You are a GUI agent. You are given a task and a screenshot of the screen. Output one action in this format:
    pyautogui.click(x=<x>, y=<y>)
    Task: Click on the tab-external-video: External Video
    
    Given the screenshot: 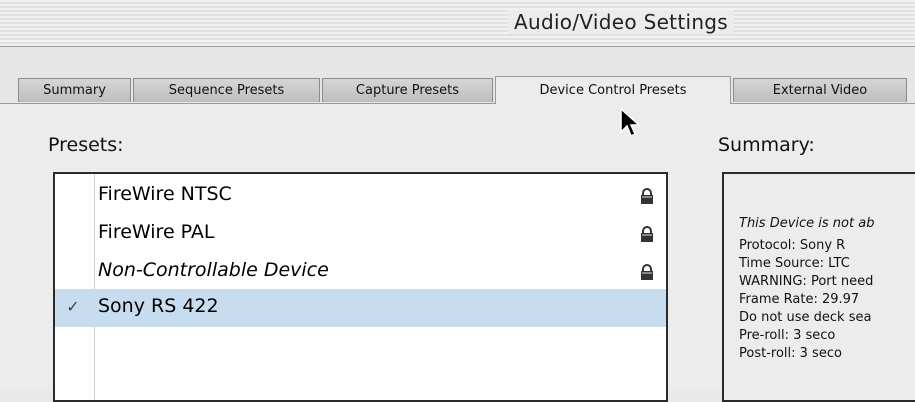 What is the action you would take?
    pyautogui.click(x=820, y=90)
    